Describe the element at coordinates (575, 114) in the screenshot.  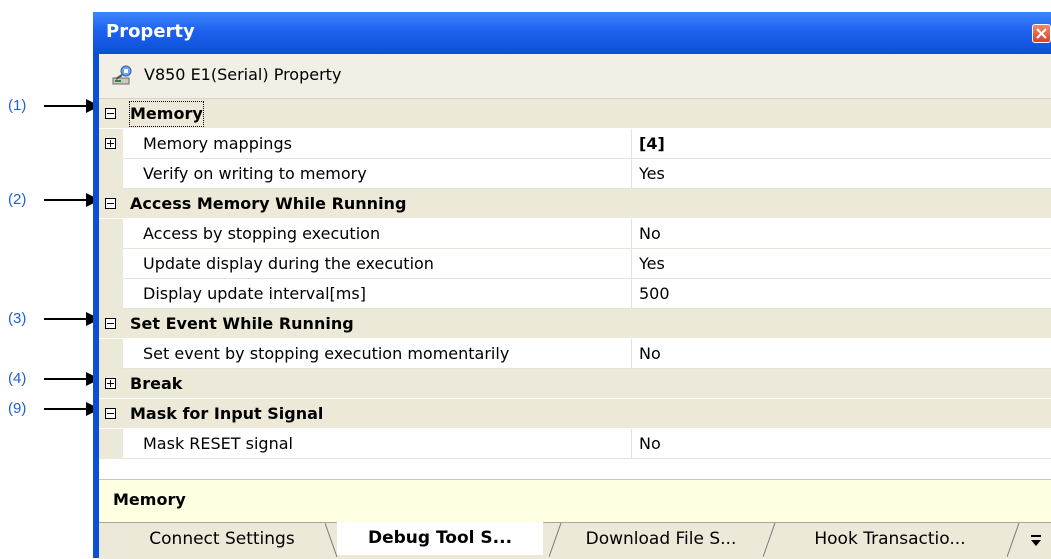
I see `category-row: Memory` at that location.